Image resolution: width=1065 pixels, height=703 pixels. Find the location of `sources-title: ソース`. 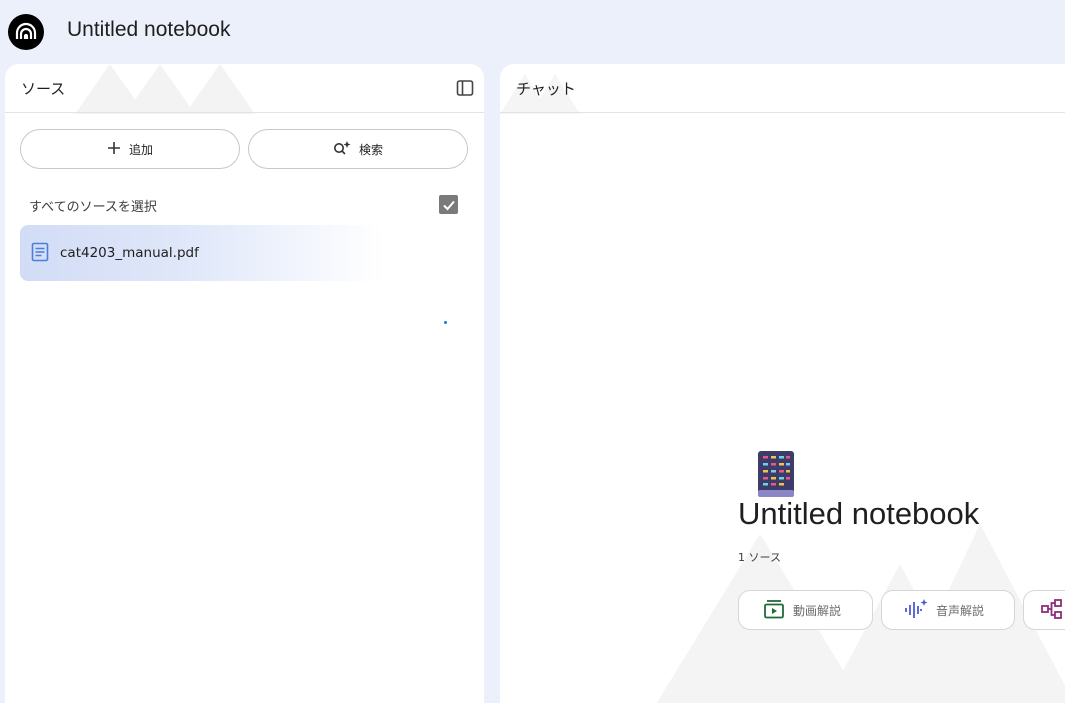

sources-title: ソース is located at coordinates (43, 89).